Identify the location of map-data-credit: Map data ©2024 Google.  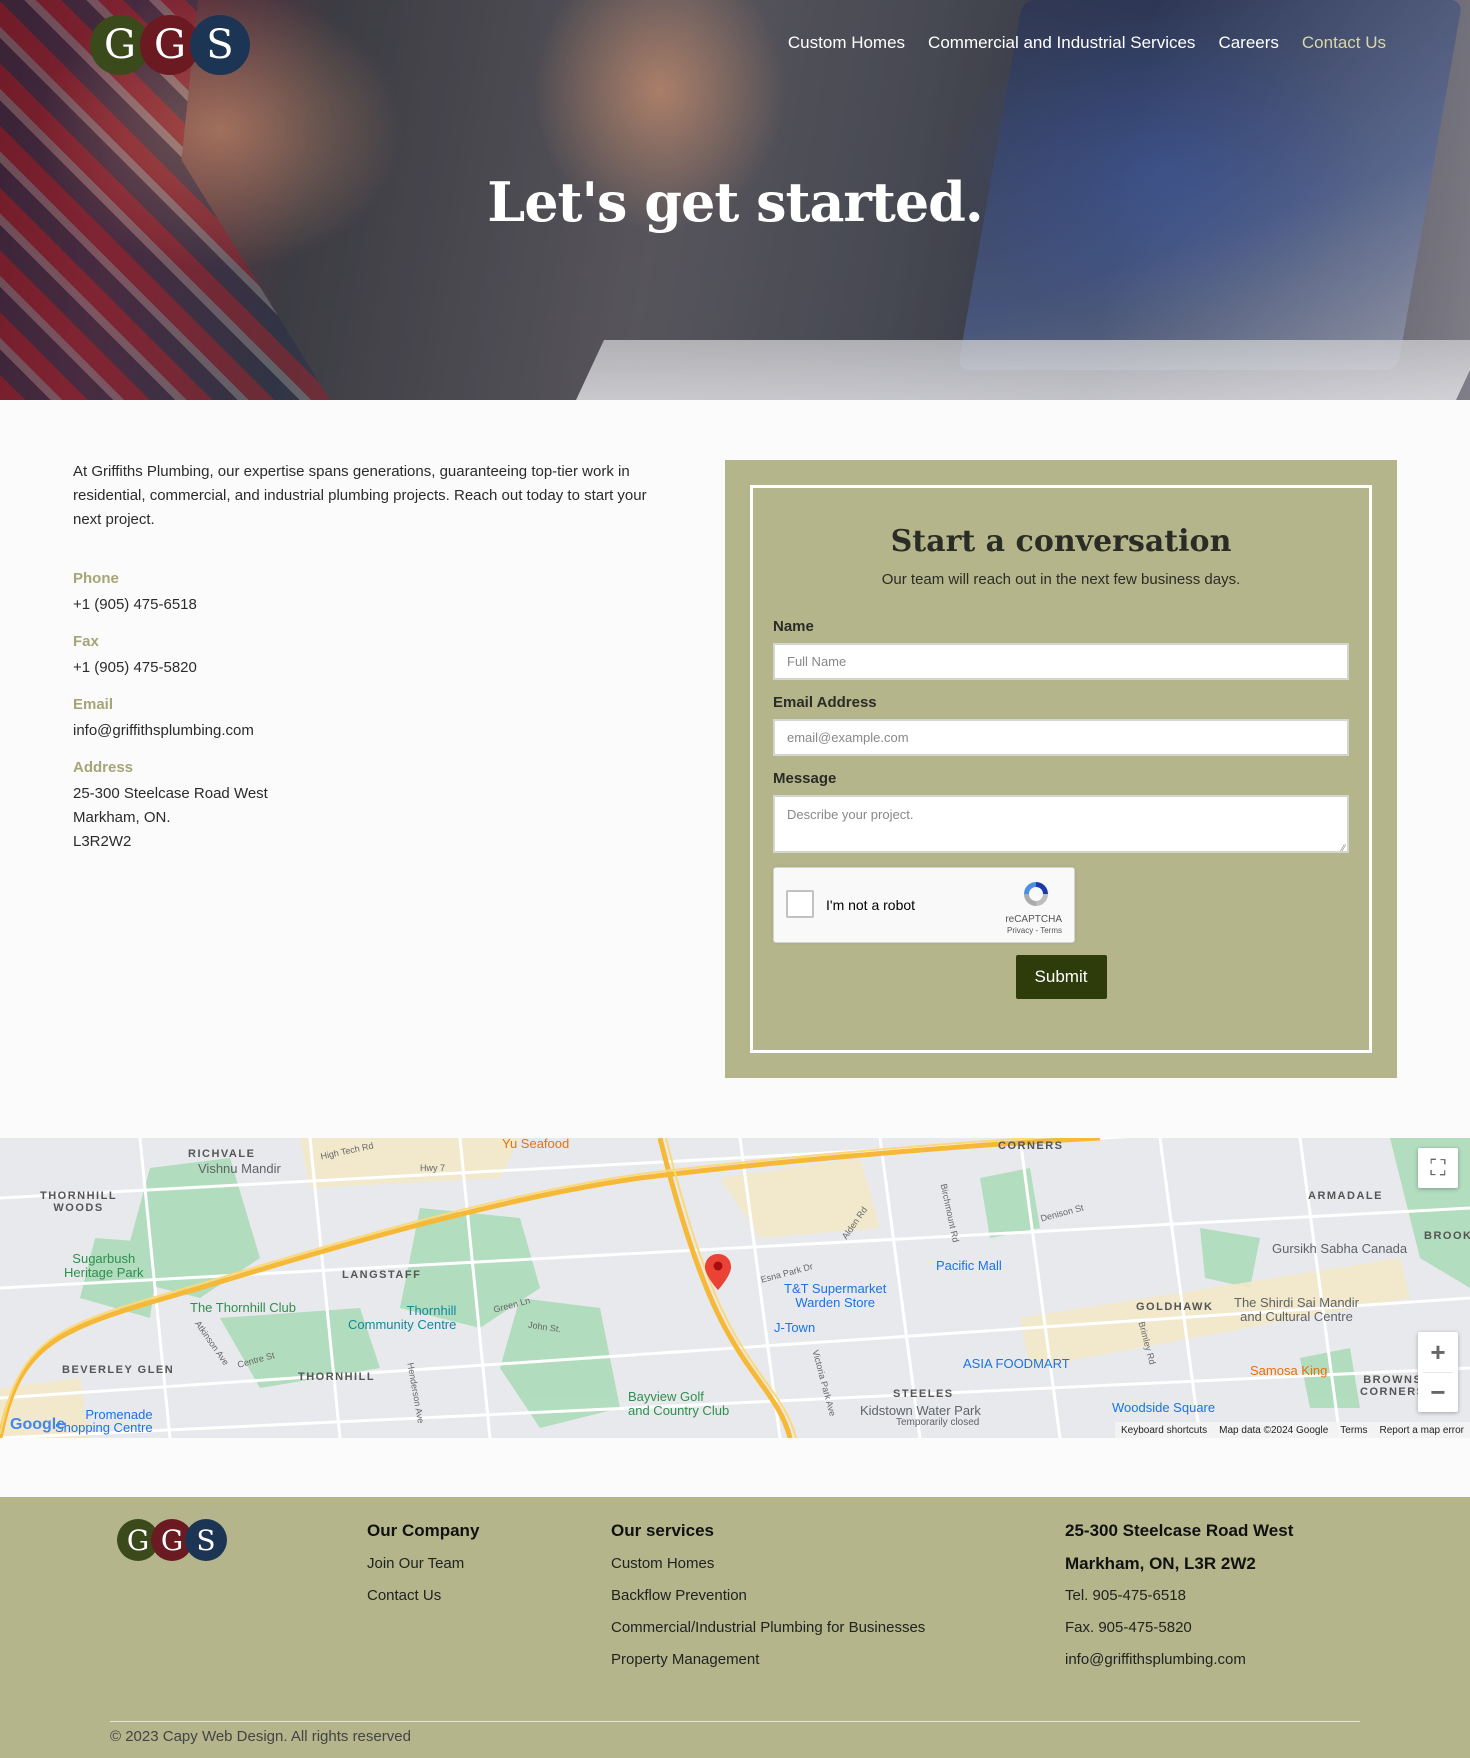
(1274, 1430).